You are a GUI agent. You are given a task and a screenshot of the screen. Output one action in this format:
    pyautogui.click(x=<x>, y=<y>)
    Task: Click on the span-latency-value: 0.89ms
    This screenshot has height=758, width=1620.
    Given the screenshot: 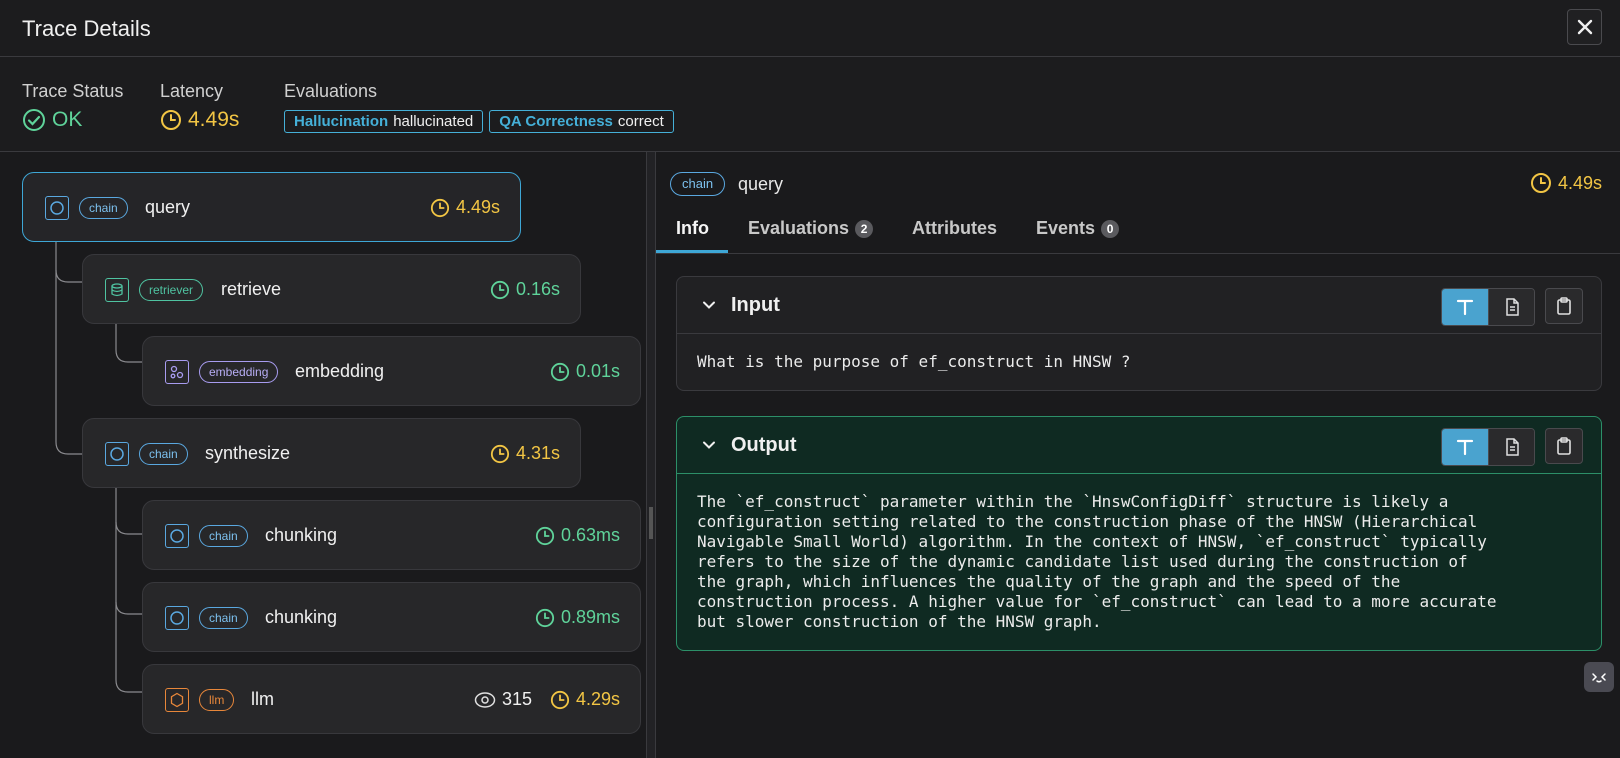 What is the action you would take?
    pyautogui.click(x=590, y=617)
    